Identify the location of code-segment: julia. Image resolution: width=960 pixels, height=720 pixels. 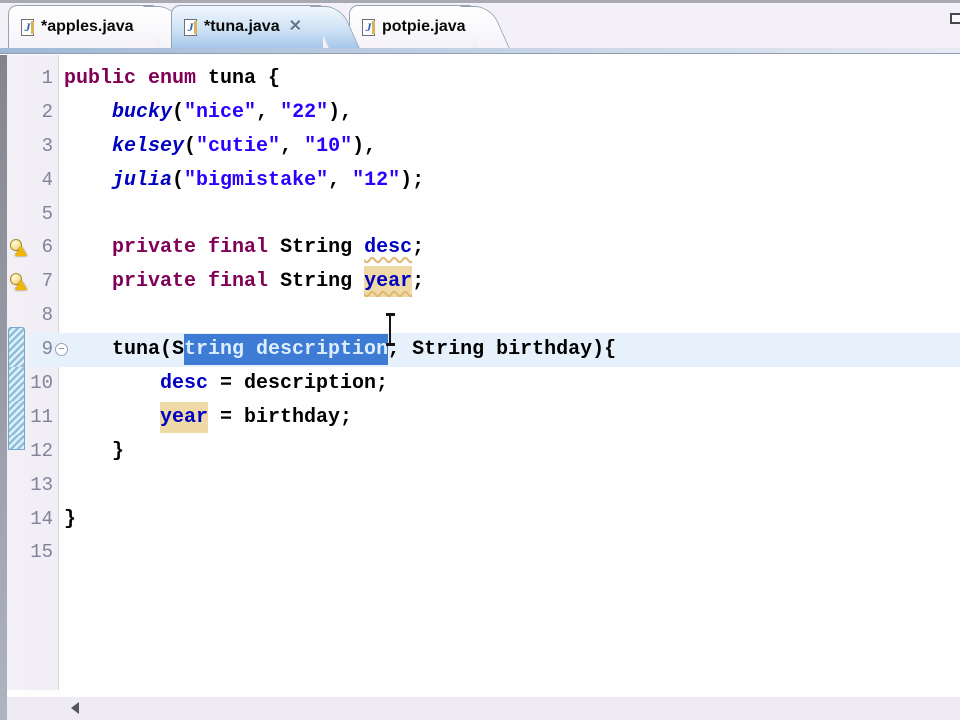
(142, 180).